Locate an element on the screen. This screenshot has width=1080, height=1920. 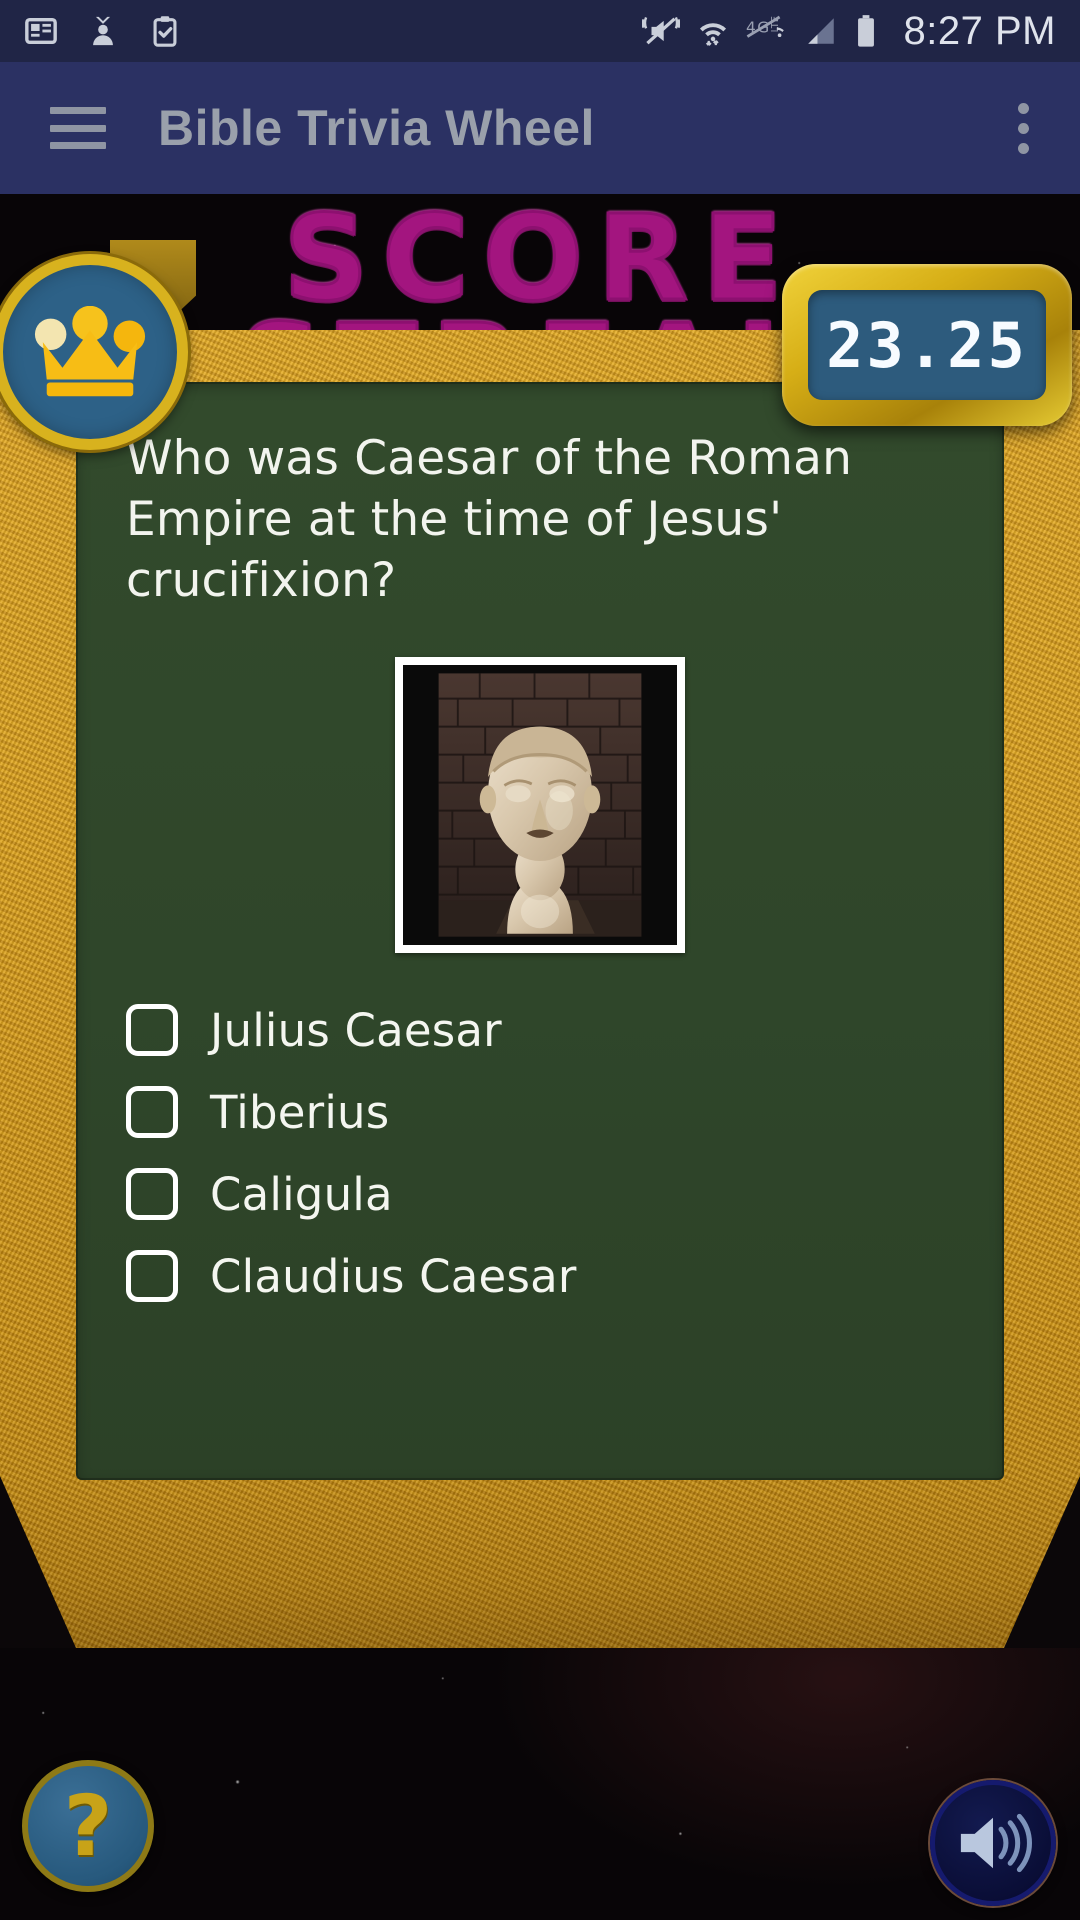
answer-option-label: Tiberius is located at coordinates (300, 1112).